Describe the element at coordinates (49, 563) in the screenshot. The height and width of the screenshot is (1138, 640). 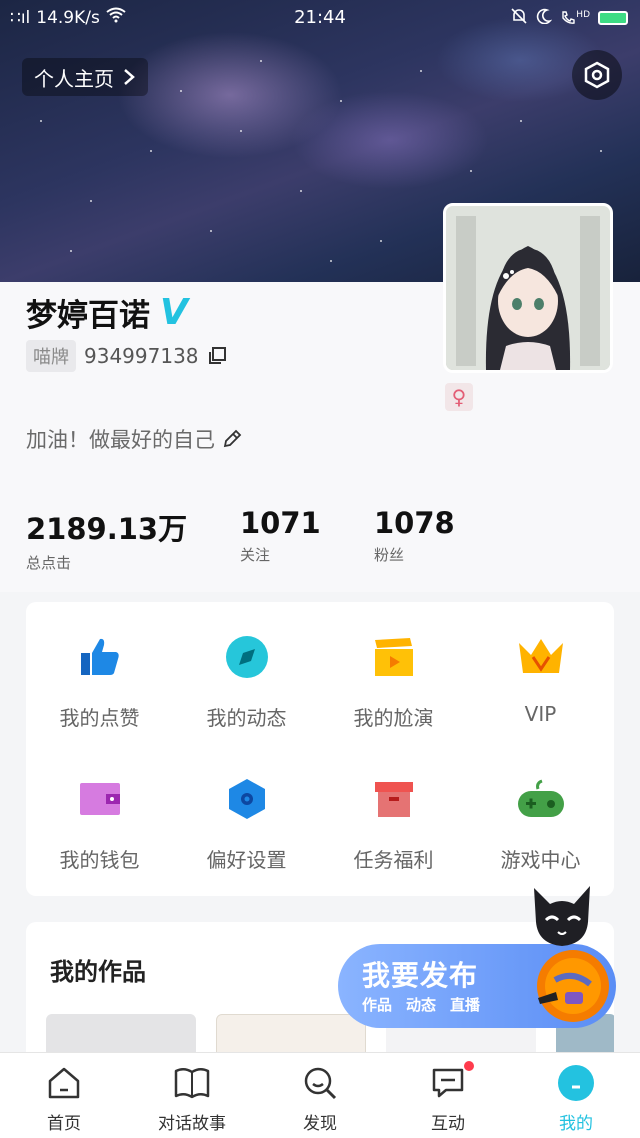
I see `stat-label: 总点击` at that location.